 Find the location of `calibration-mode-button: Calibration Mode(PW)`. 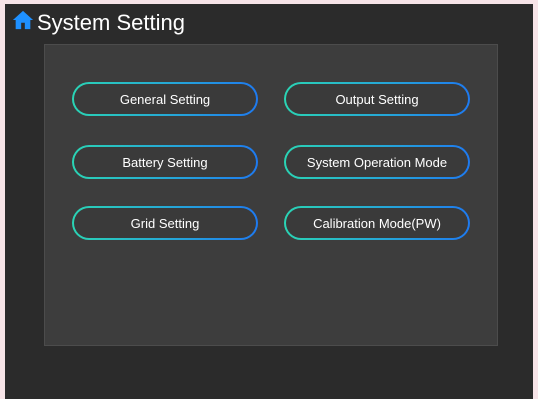

calibration-mode-button: Calibration Mode(PW) is located at coordinates (377, 223).